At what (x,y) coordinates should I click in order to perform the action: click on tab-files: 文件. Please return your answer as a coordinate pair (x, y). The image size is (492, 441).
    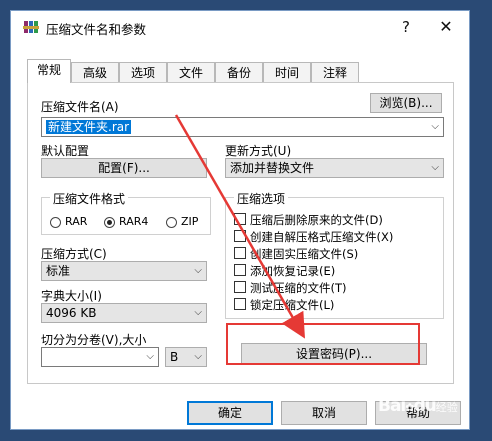
    Looking at the image, I should click on (191, 72).